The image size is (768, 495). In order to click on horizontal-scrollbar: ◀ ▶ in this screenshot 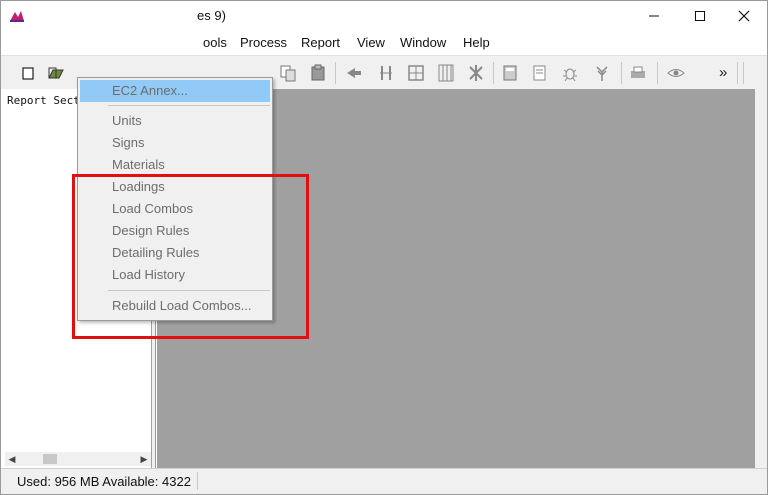, I will do `click(78, 459)`.